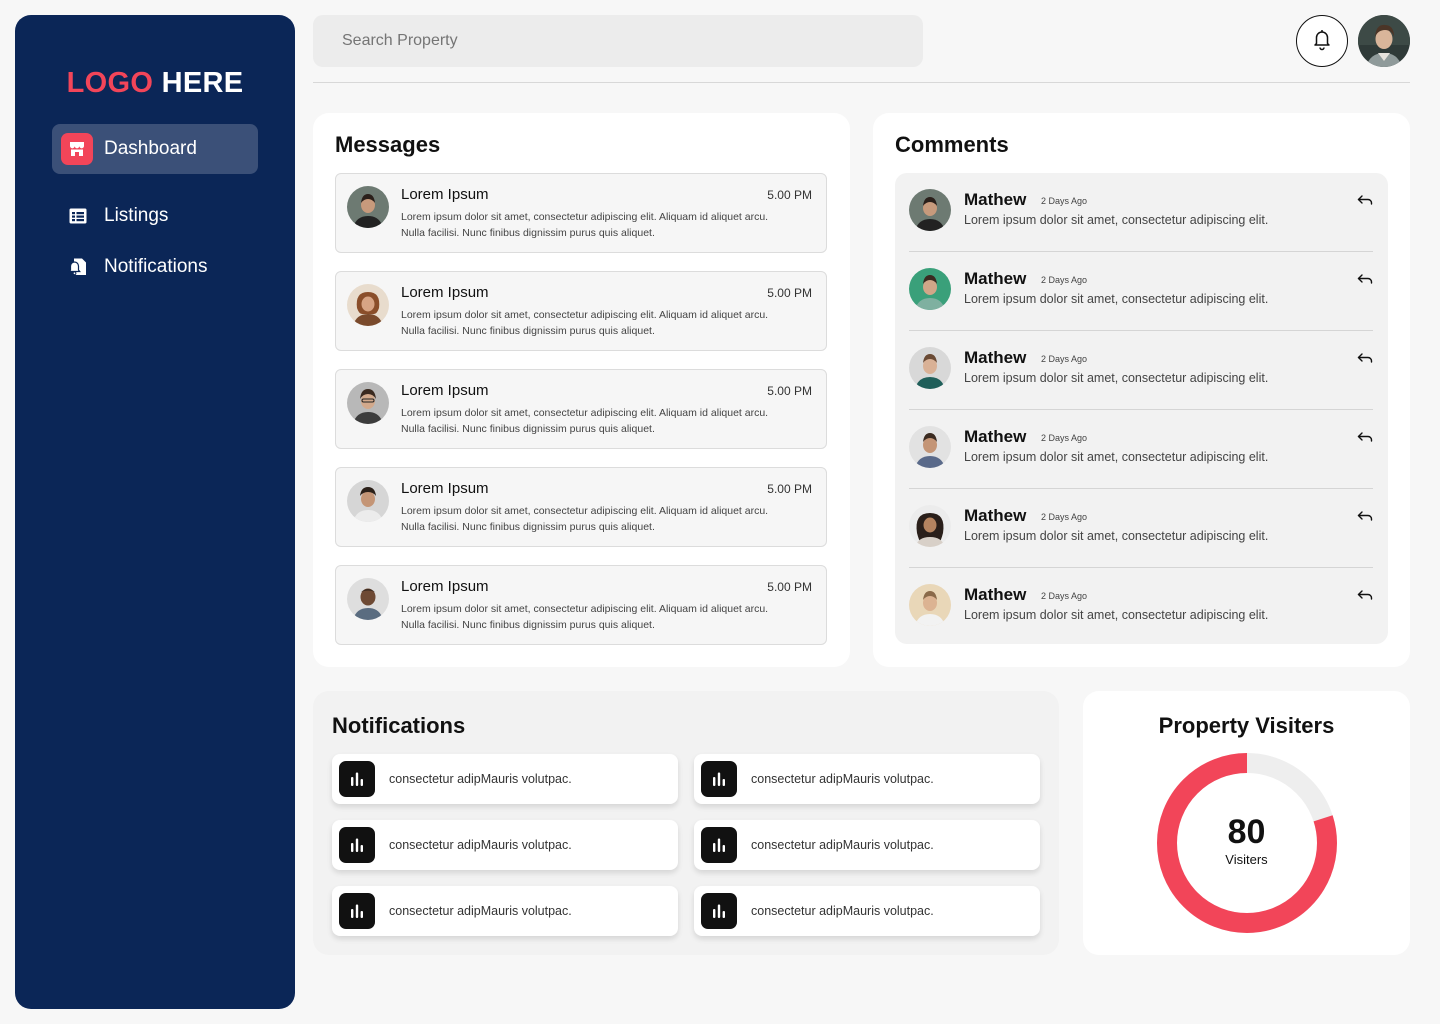 This screenshot has width=1440, height=1024. I want to click on sidebar-item-label: Listings, so click(136, 215).